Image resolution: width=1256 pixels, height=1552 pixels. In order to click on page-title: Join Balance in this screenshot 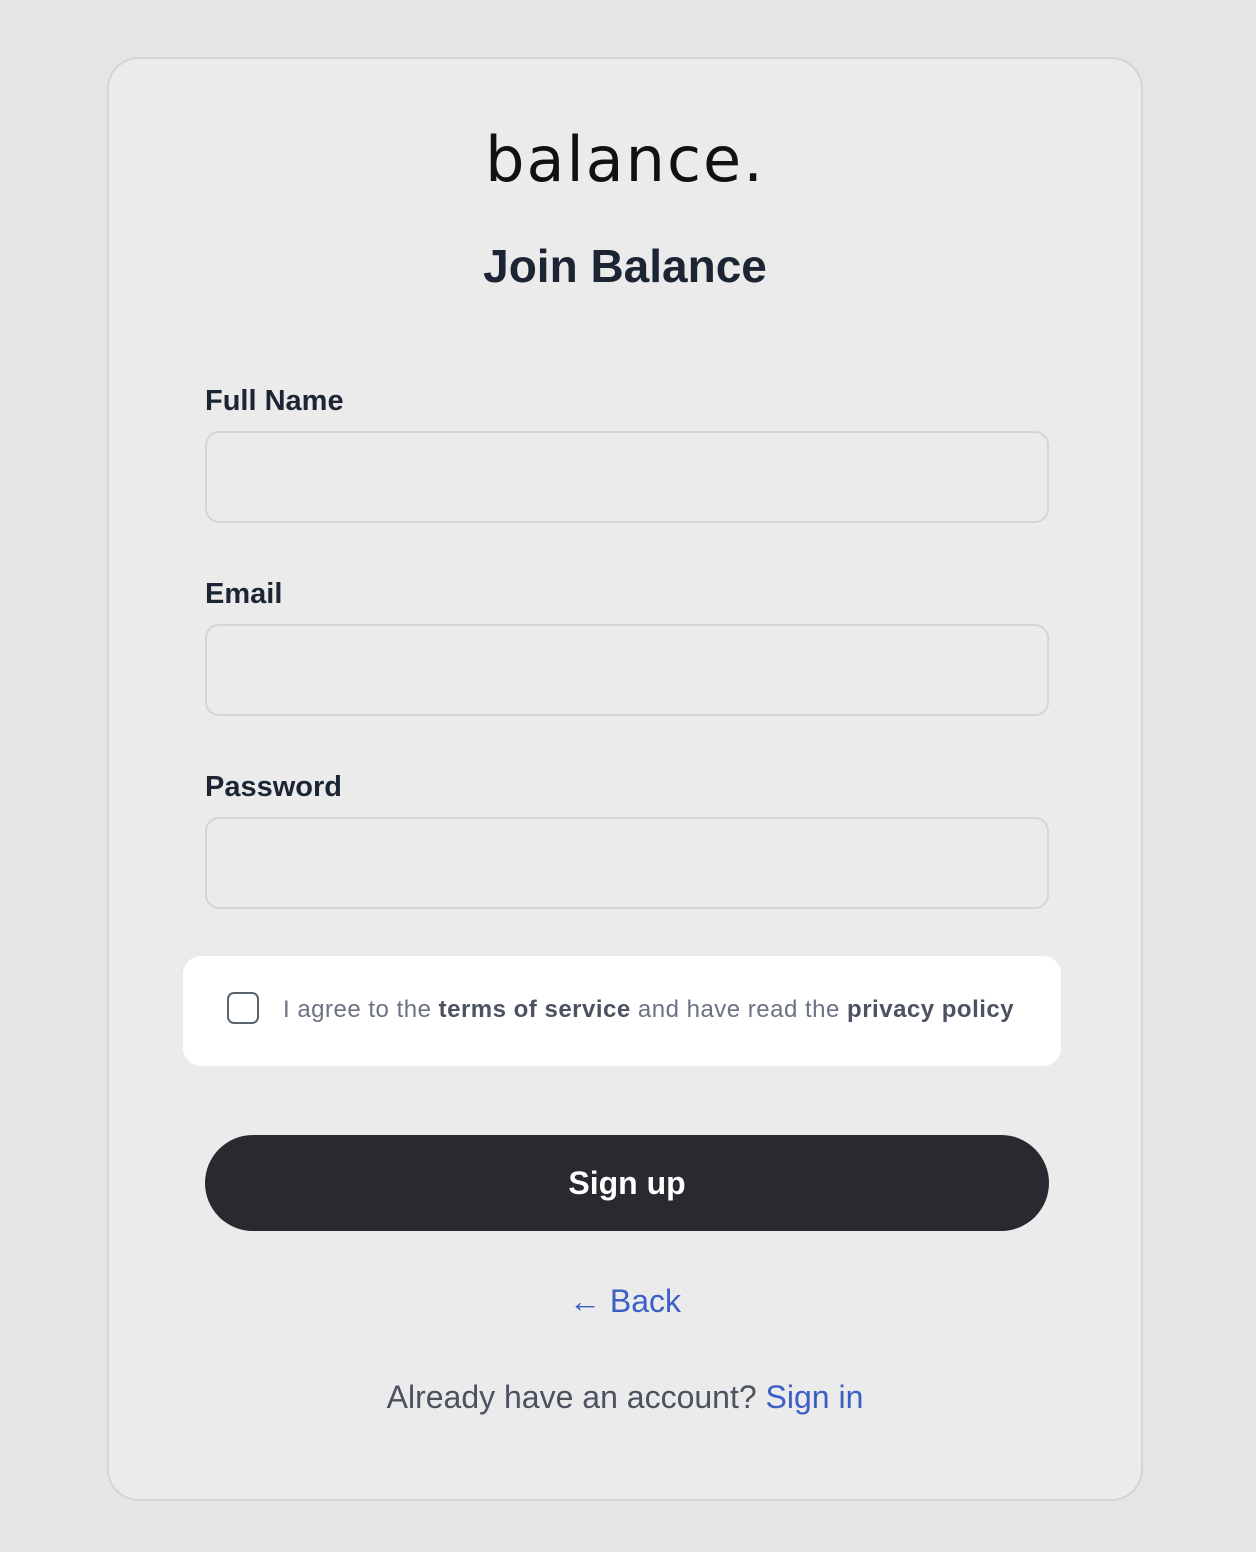, I will do `click(625, 266)`.